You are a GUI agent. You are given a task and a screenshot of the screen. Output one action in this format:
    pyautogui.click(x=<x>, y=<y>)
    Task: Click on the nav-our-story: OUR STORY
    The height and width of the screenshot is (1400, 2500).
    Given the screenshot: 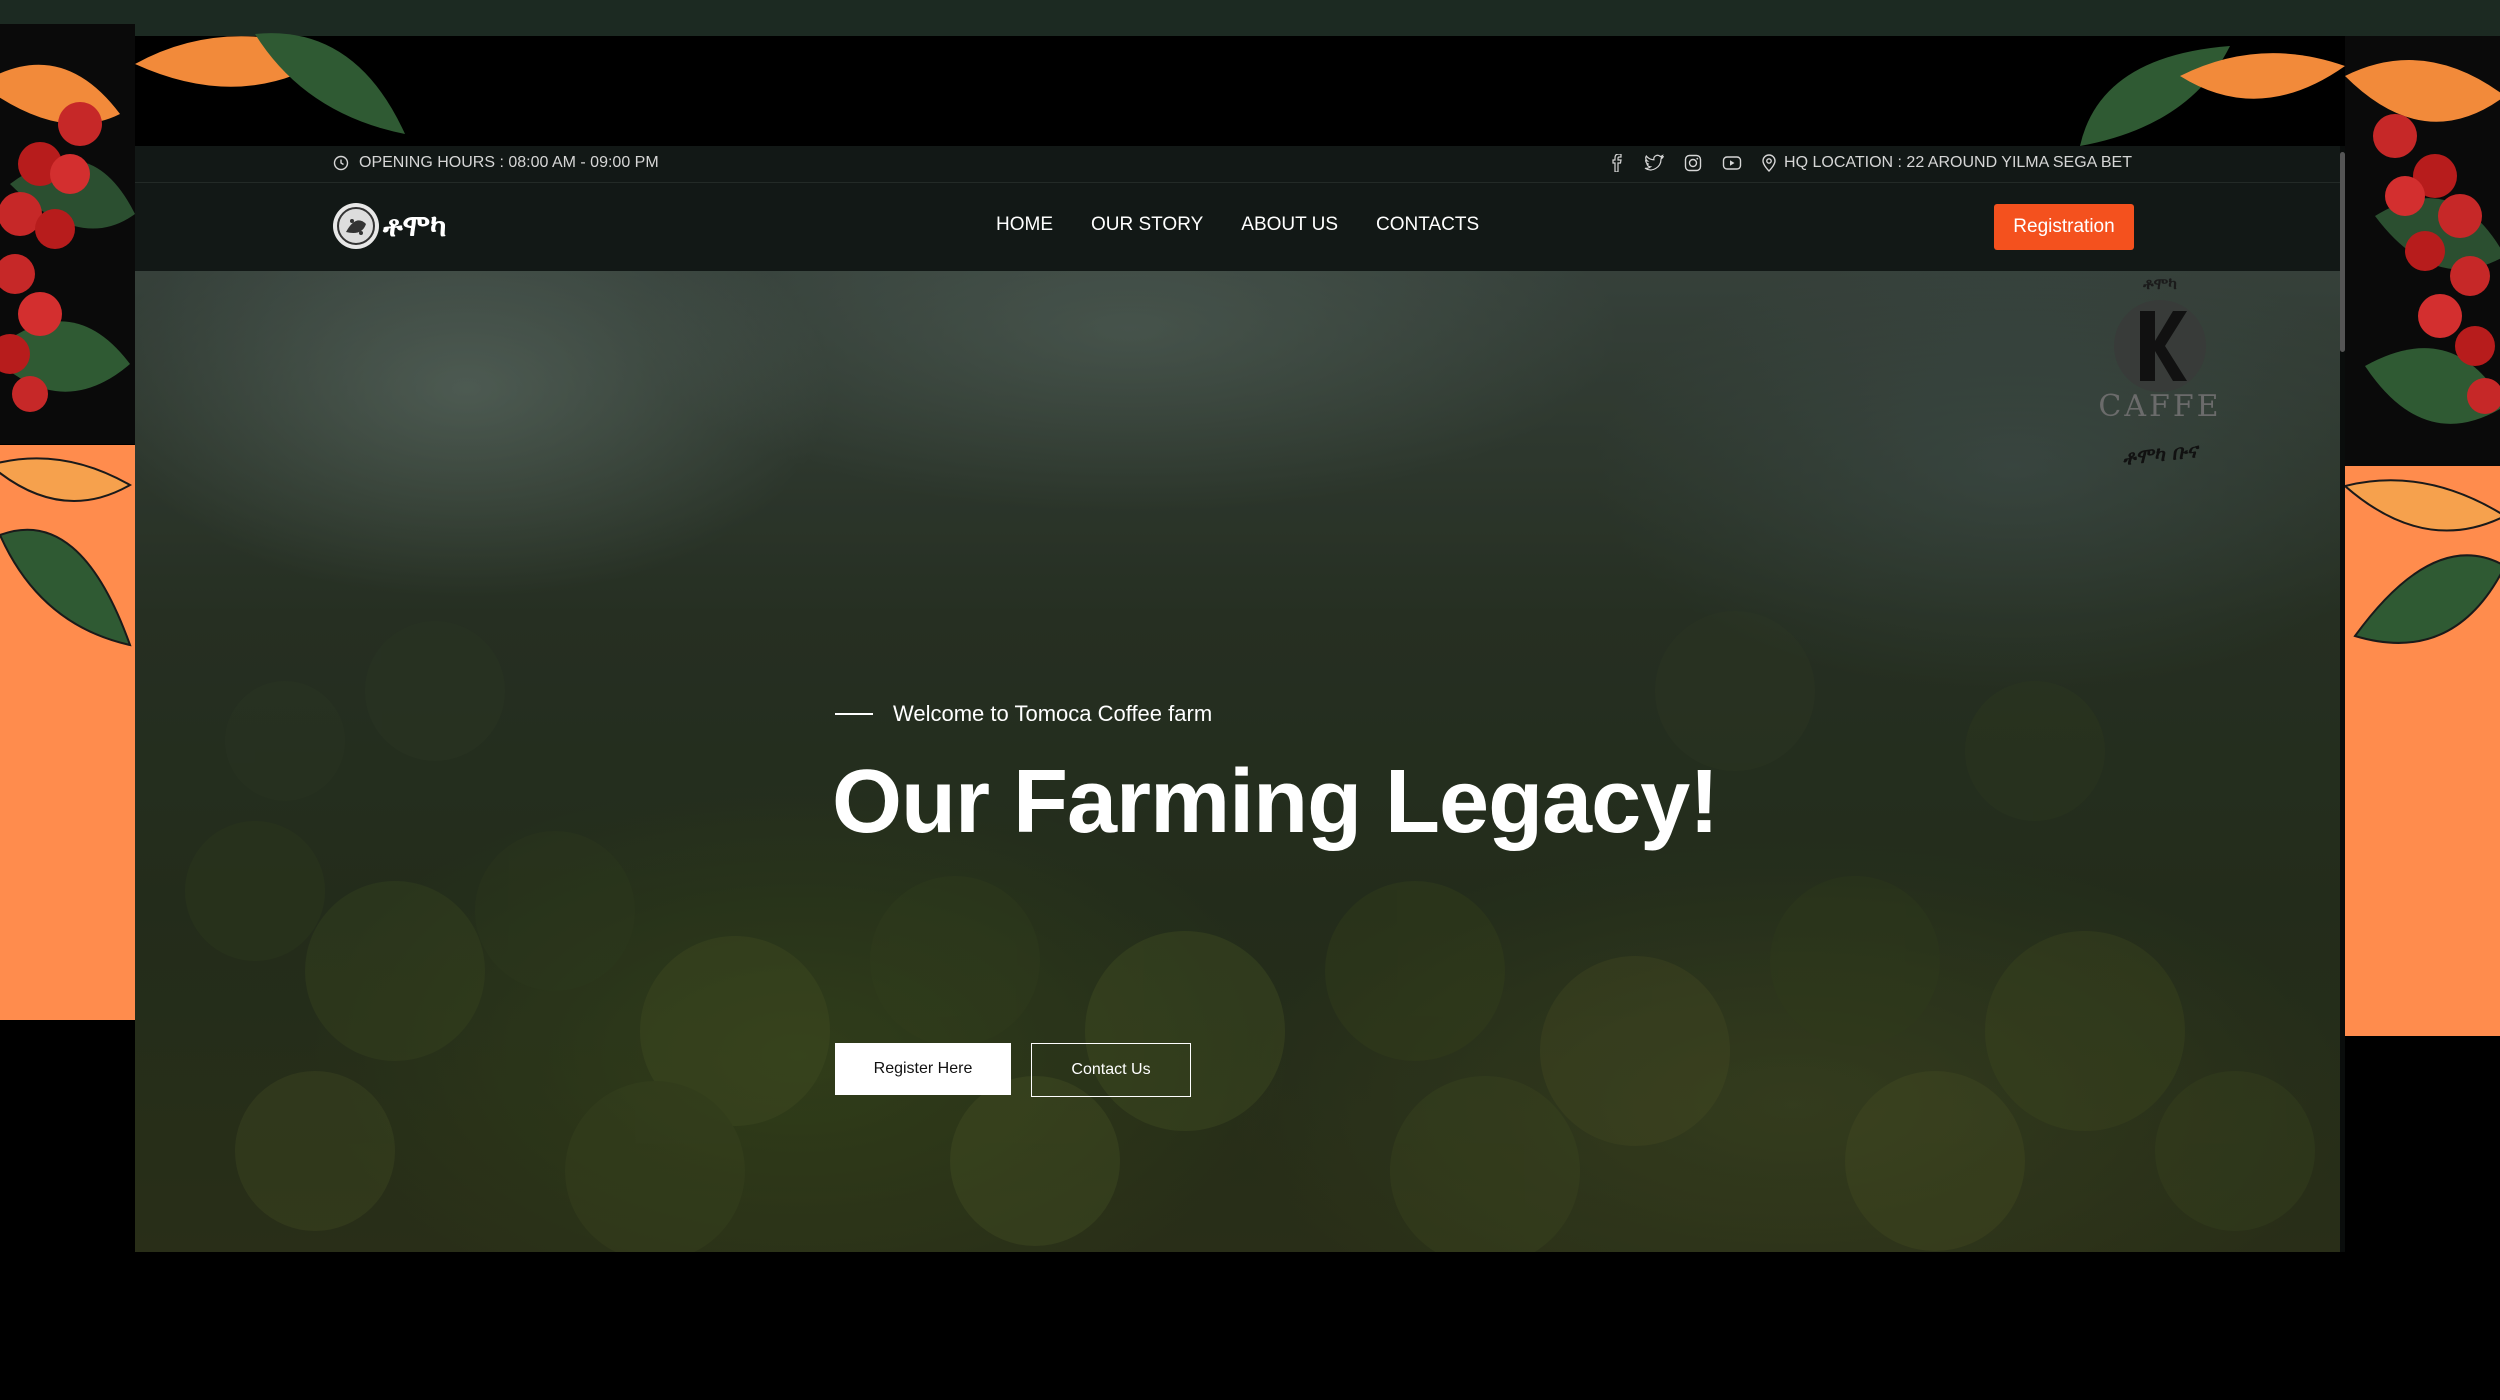 What is the action you would take?
    pyautogui.click(x=1147, y=225)
    